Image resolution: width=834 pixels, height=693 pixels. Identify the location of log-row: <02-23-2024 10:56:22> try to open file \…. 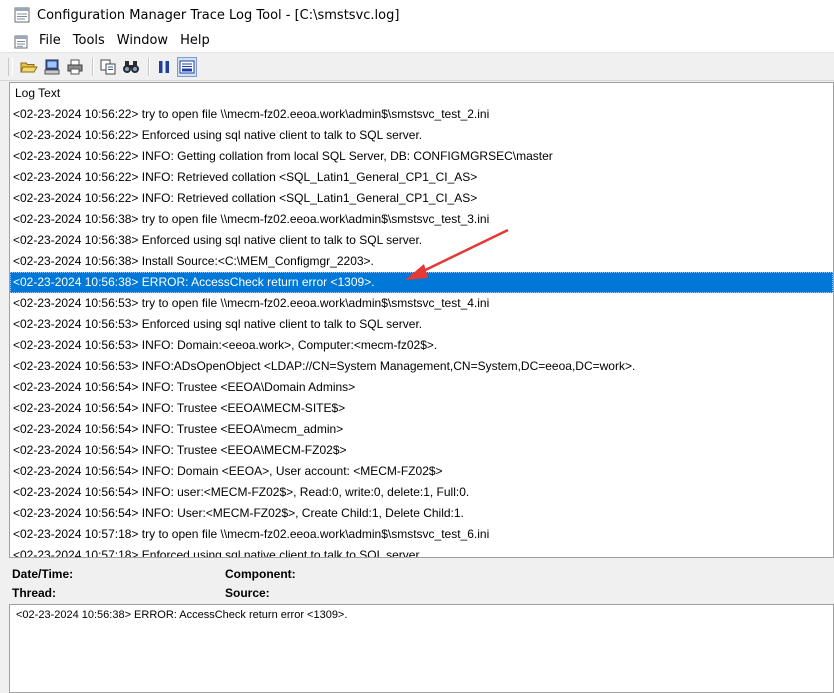
(421, 114).